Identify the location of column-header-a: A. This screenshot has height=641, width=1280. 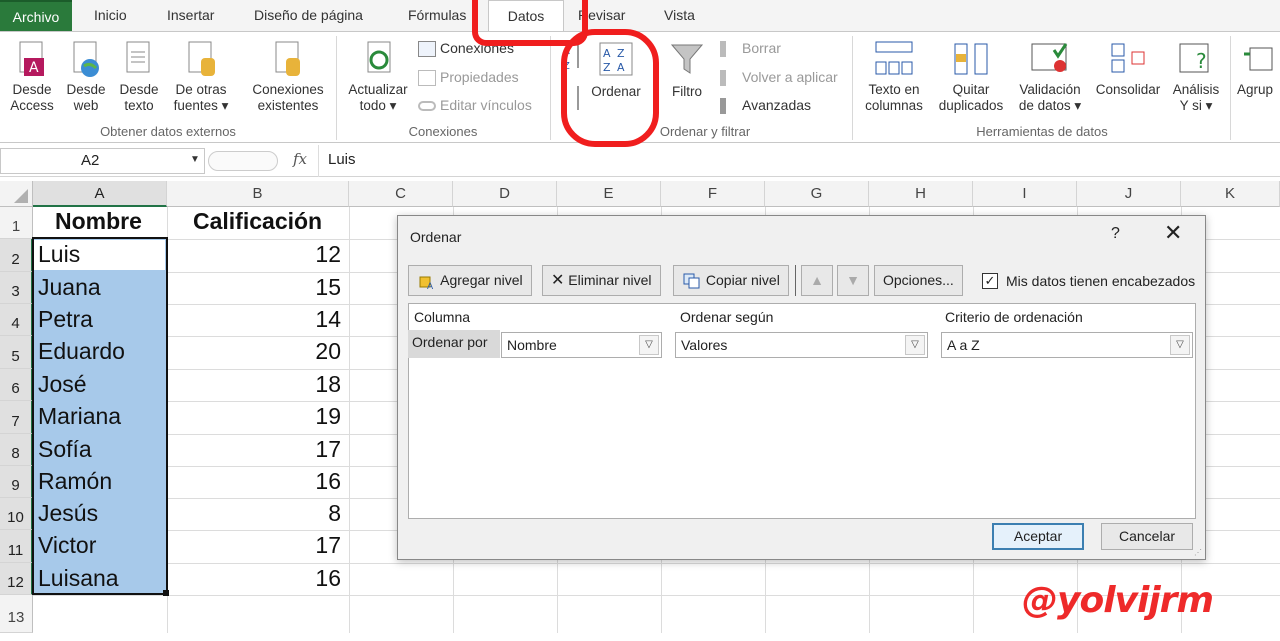
(100, 194).